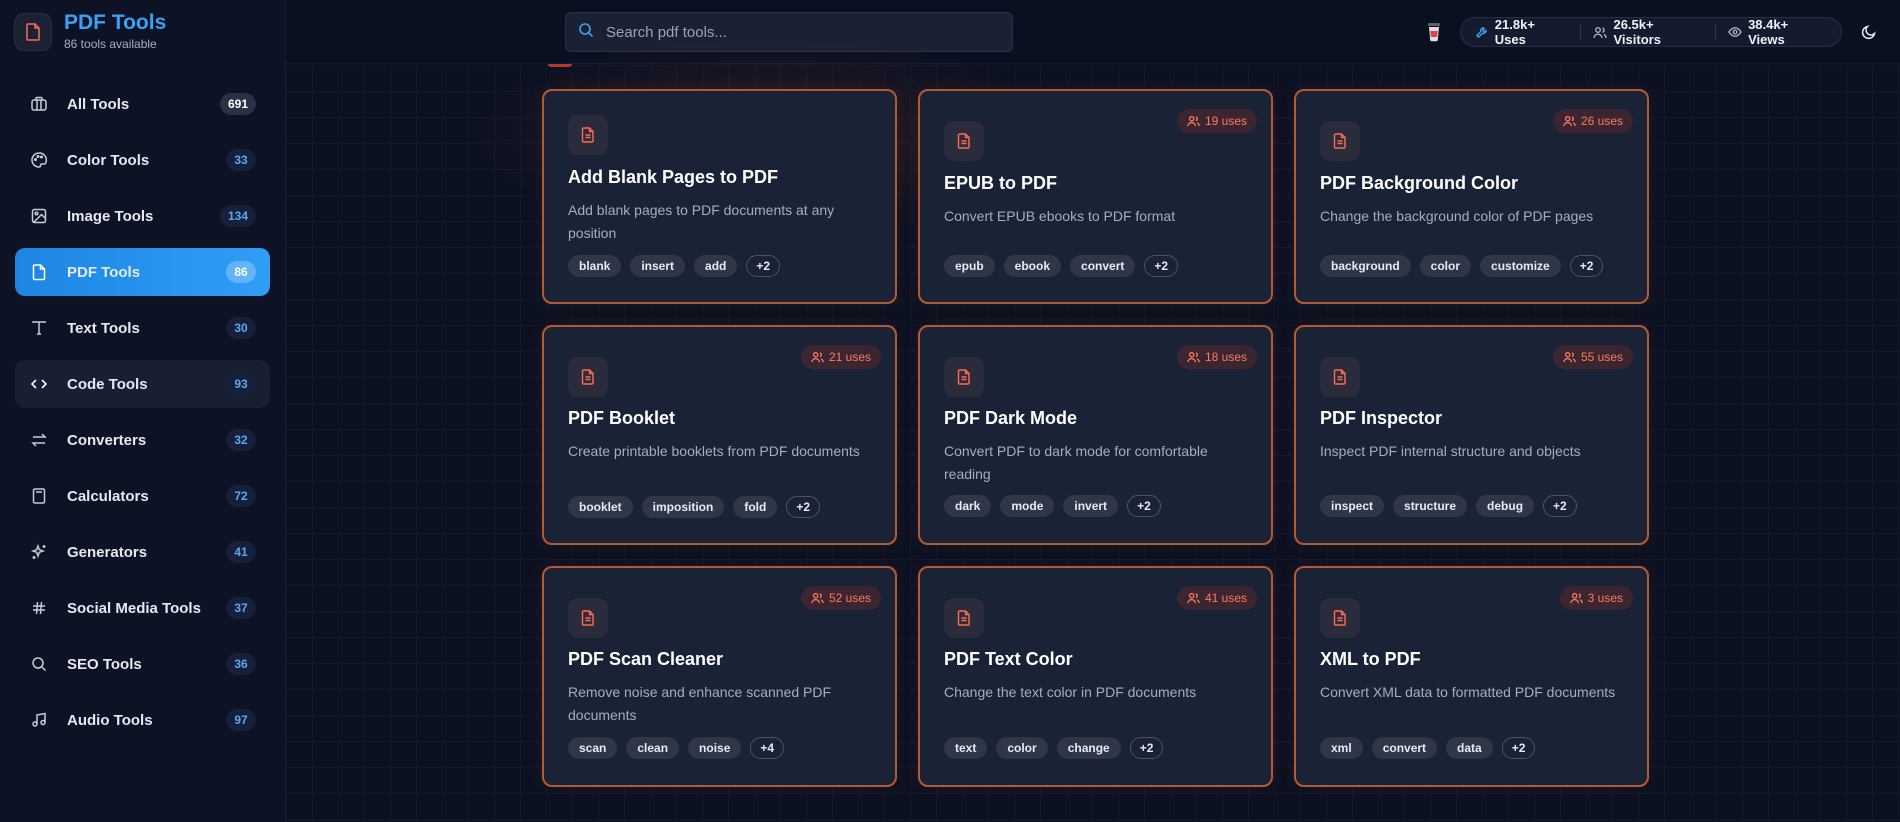 The image size is (1900, 822). I want to click on tag: imposition, so click(683, 507).